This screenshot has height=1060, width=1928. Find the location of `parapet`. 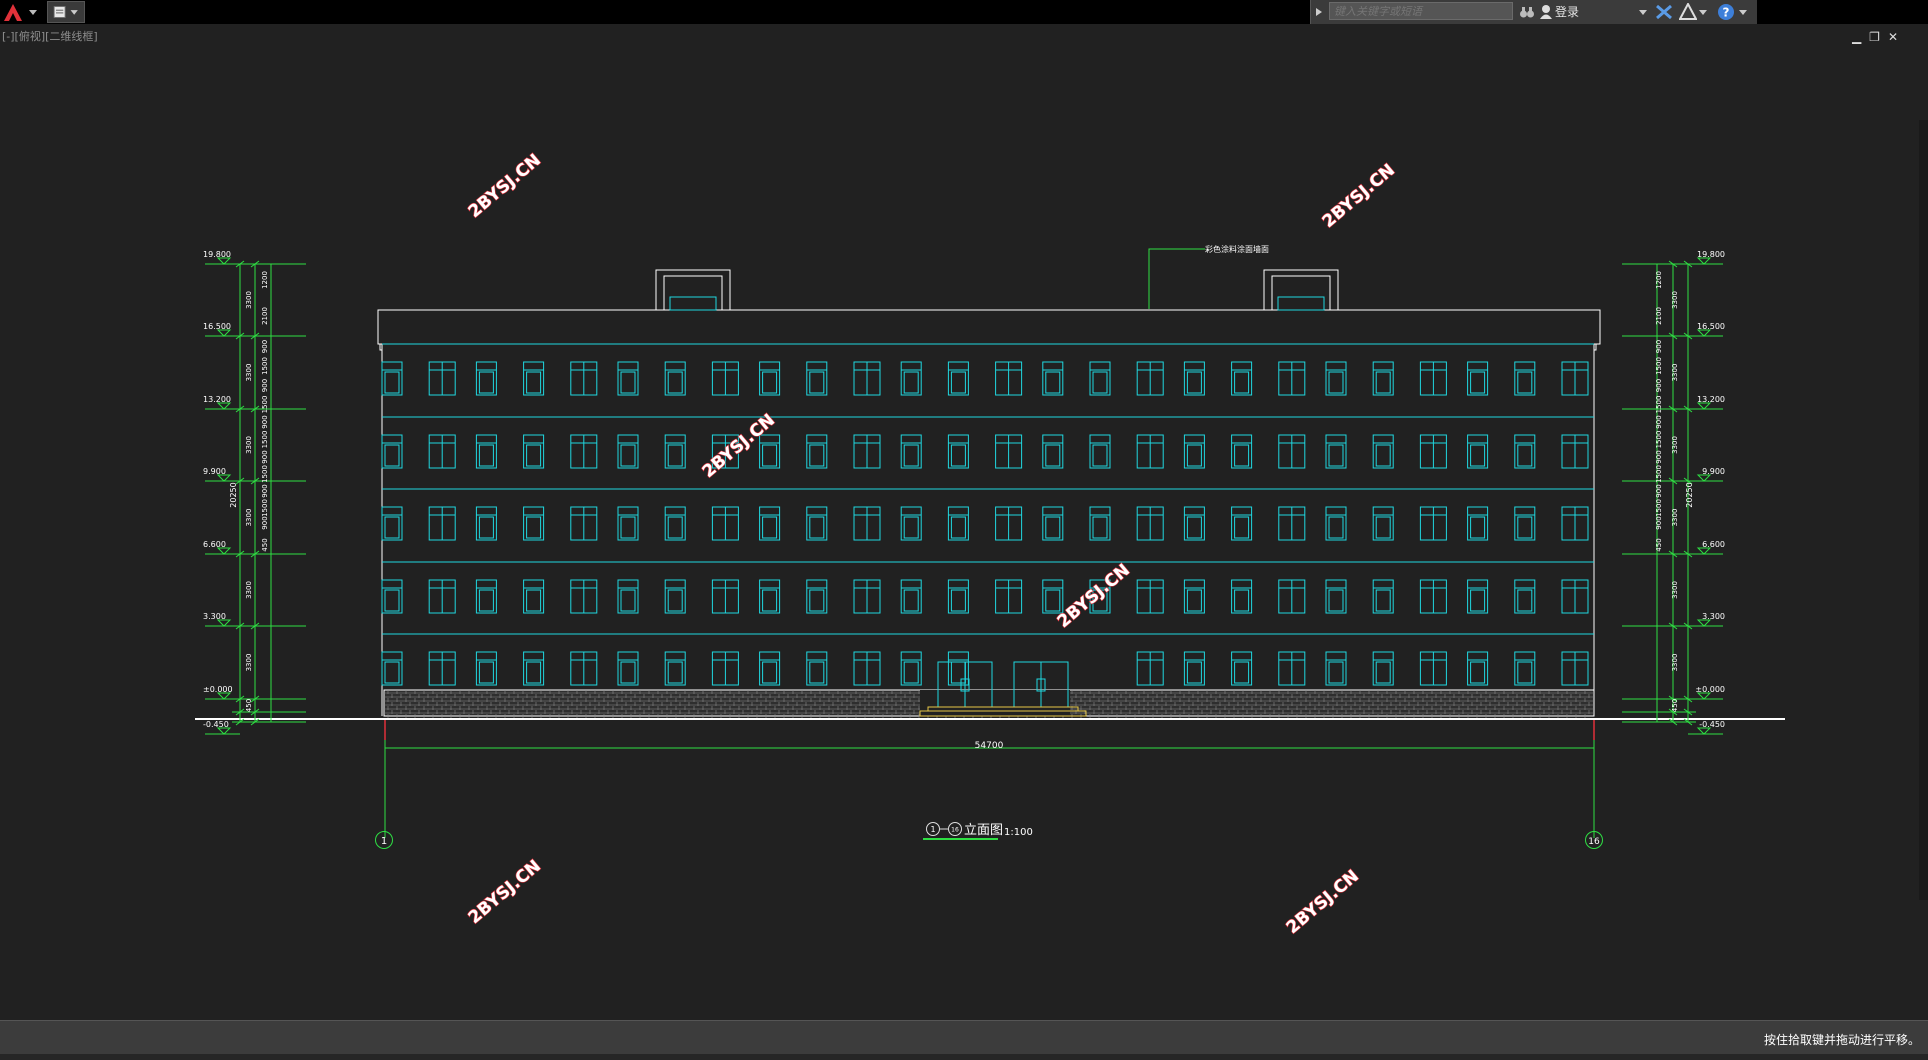

parapet is located at coordinates (989, 327).